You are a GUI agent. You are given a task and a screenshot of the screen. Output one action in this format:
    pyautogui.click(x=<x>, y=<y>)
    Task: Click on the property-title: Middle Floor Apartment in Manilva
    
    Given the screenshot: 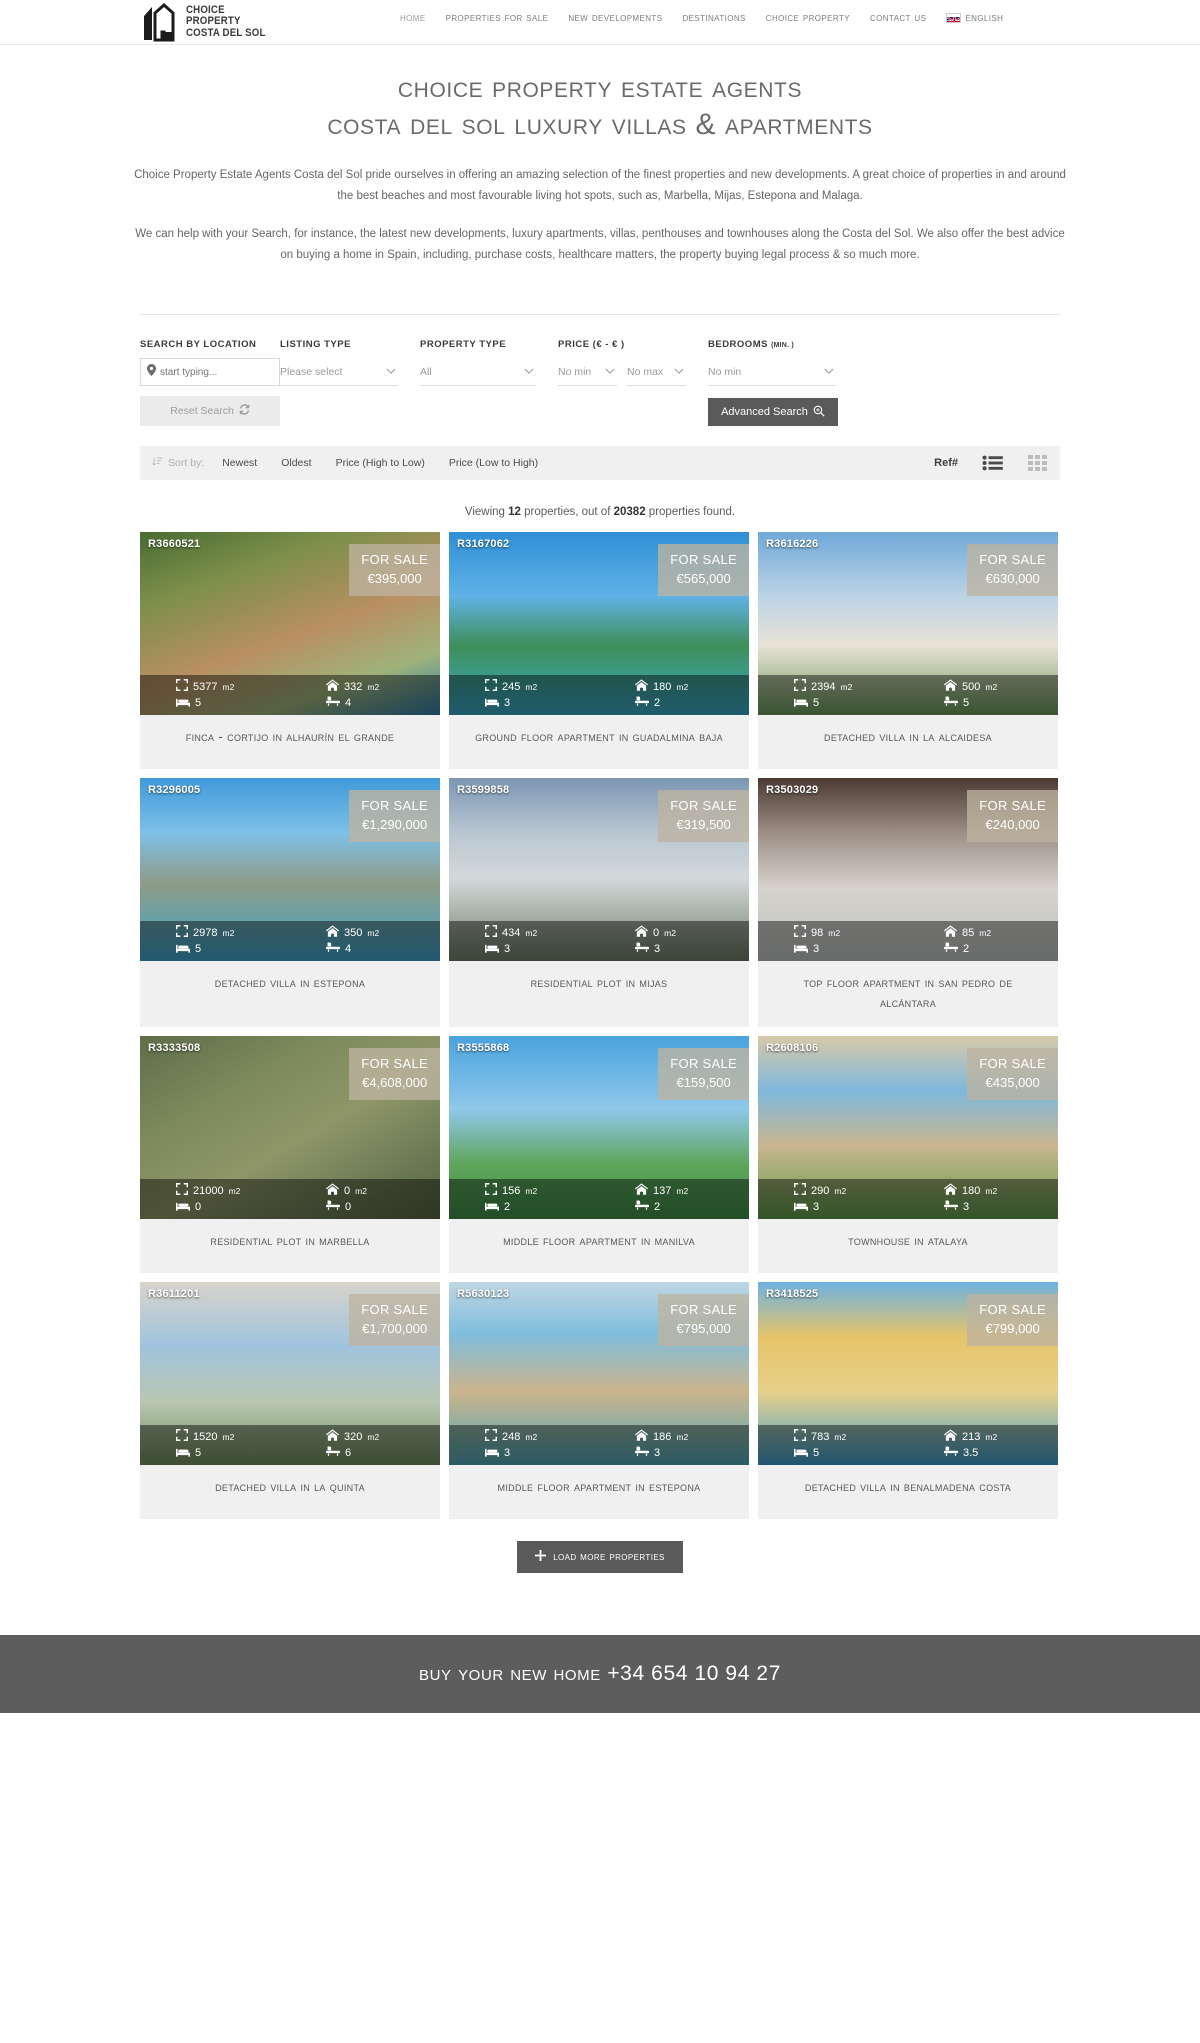 What is the action you would take?
    pyautogui.click(x=599, y=1246)
    